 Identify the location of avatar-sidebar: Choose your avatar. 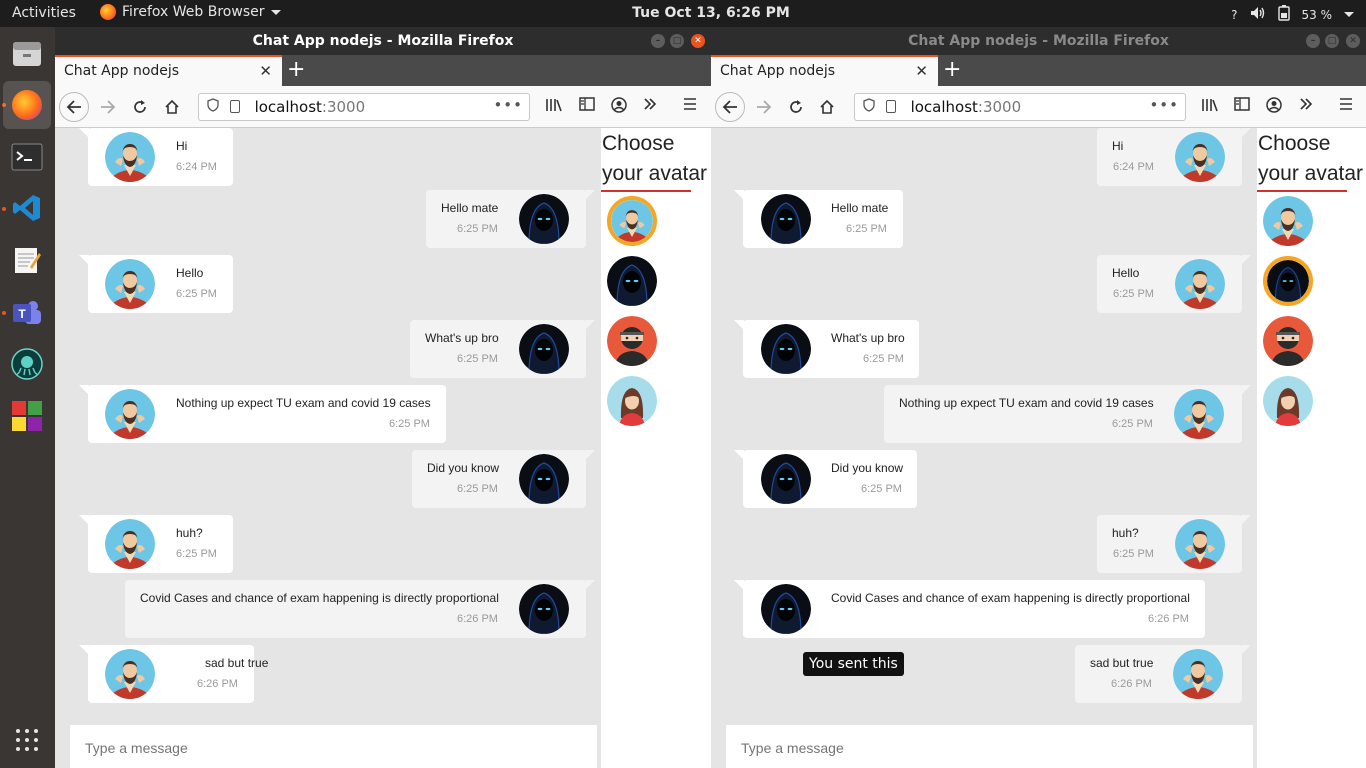
(1311, 448).